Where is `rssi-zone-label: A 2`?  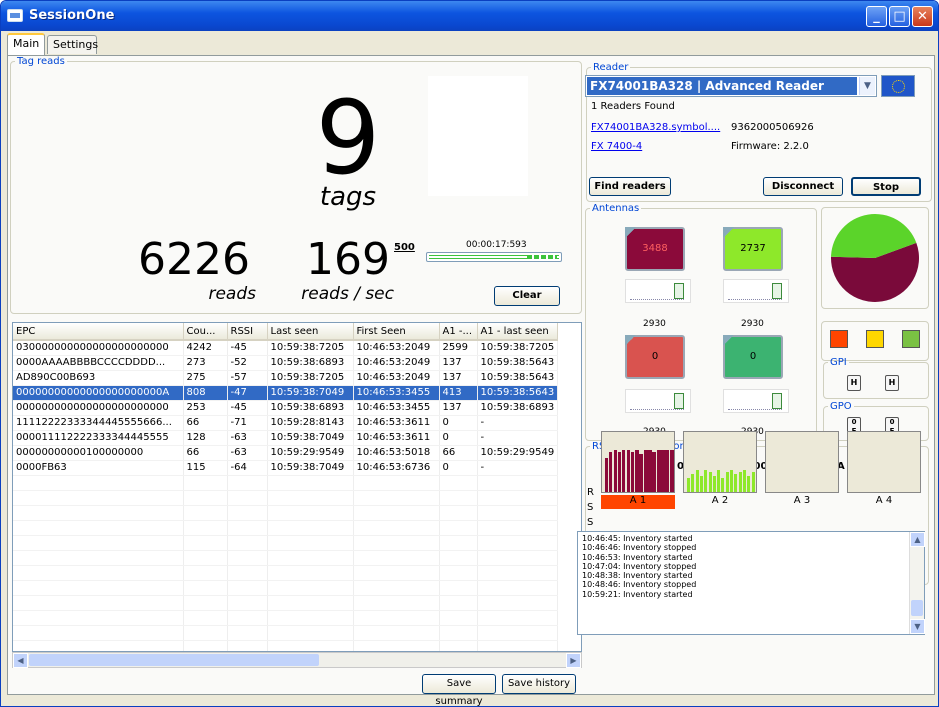
rssi-zone-label: A 2 is located at coordinates (720, 500).